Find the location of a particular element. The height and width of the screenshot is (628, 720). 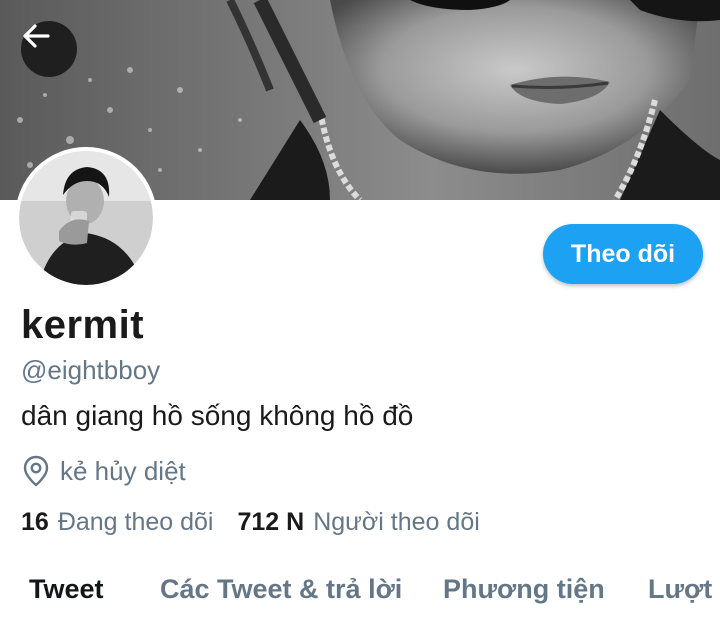

followers-stat: 712 N Người theo dõi is located at coordinates (359, 522).